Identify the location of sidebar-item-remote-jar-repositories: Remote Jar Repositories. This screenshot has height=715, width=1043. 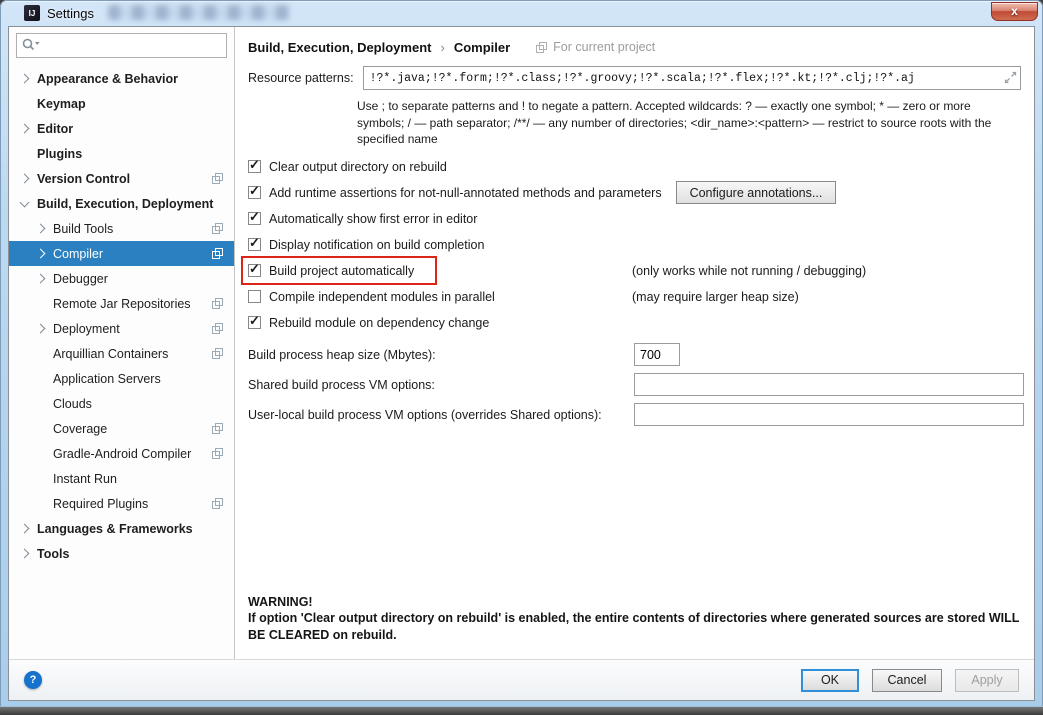
(121, 303).